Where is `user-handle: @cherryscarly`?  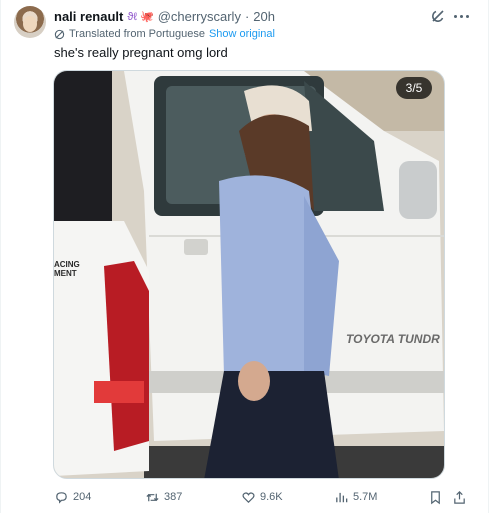
user-handle: @cherryscarly is located at coordinates (199, 16).